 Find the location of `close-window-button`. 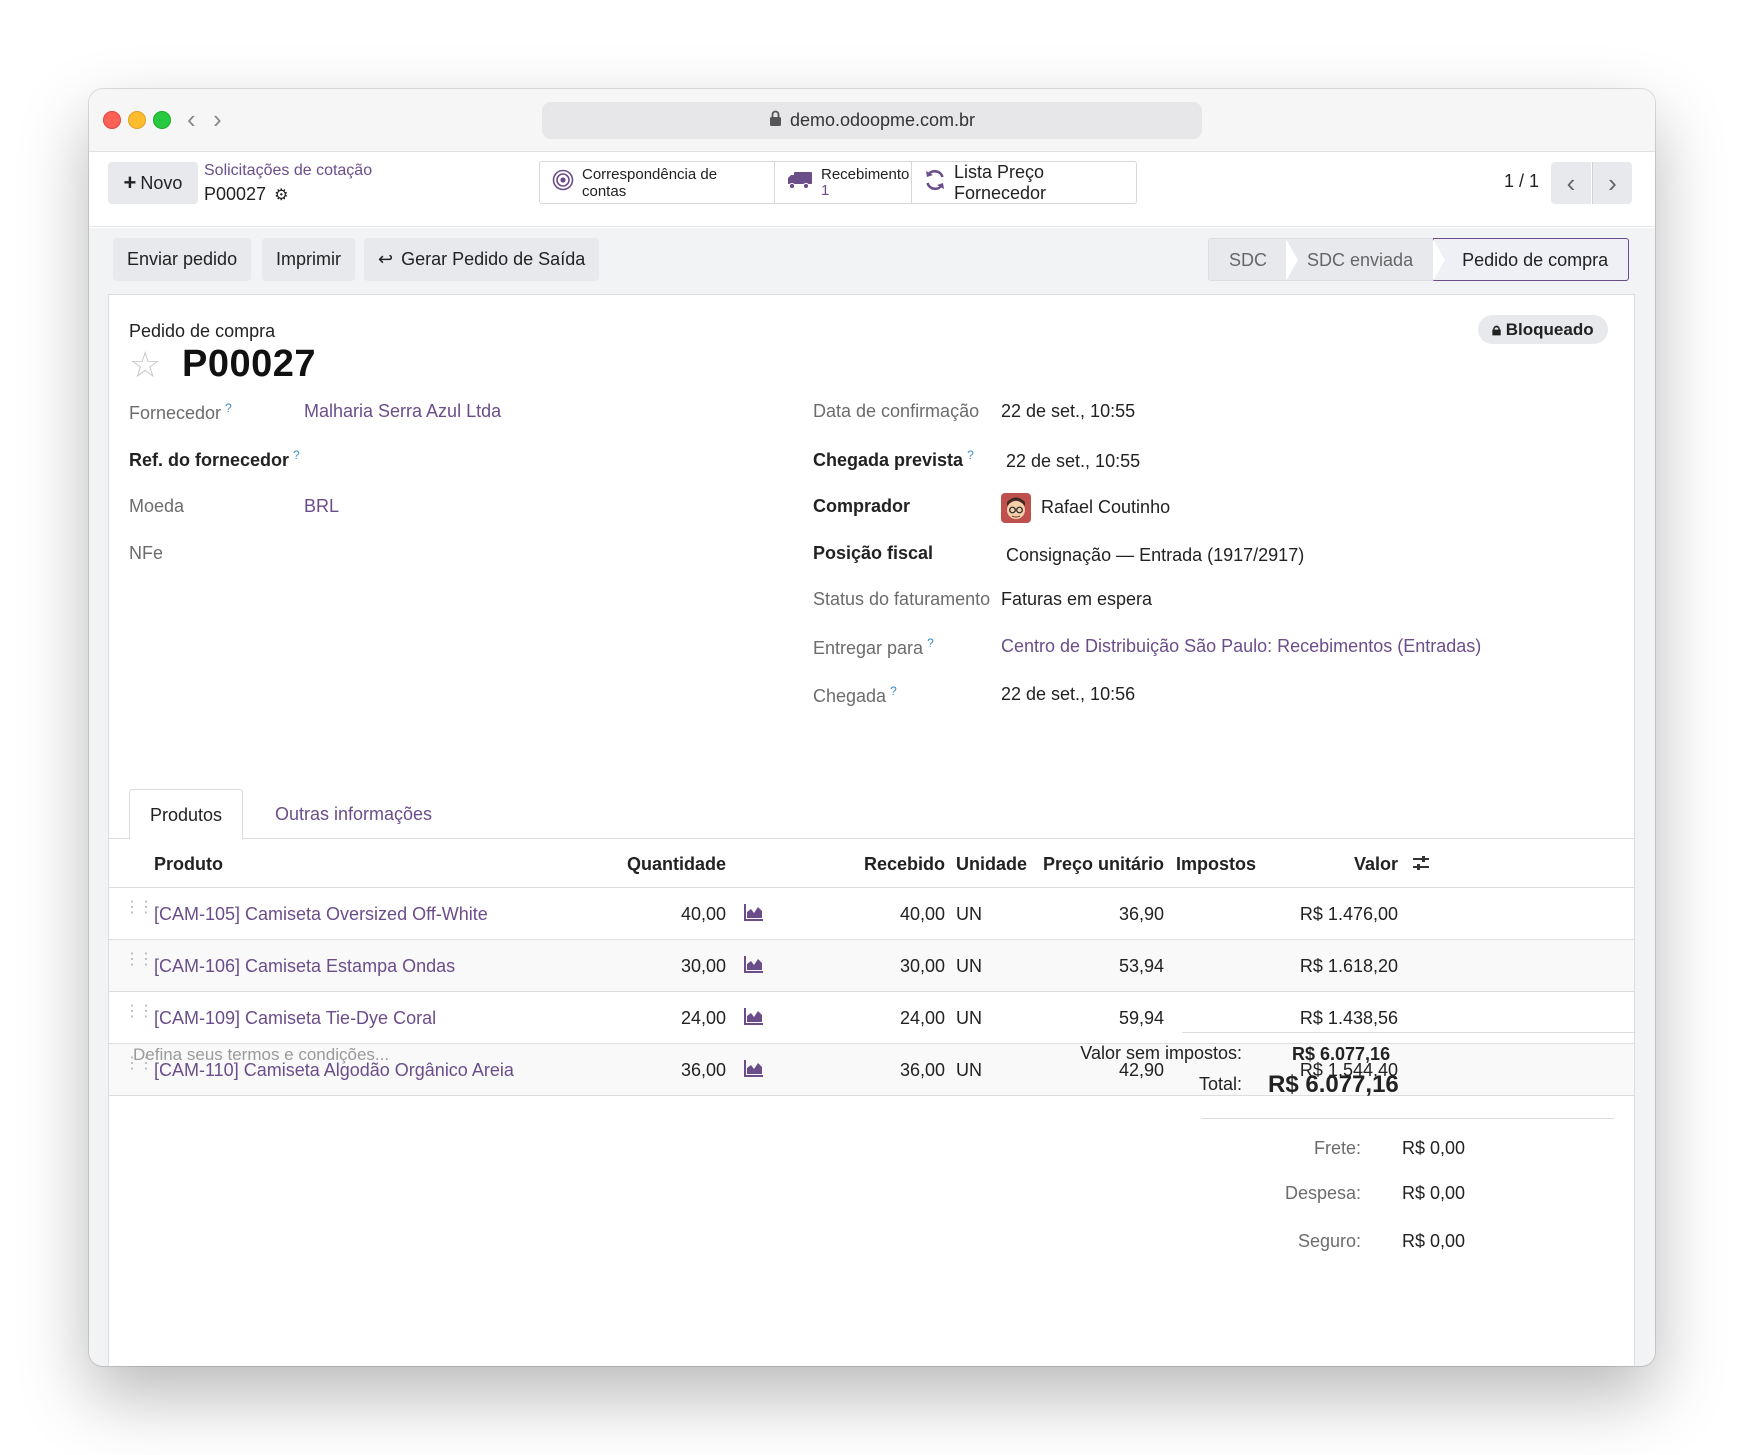

close-window-button is located at coordinates (112, 120).